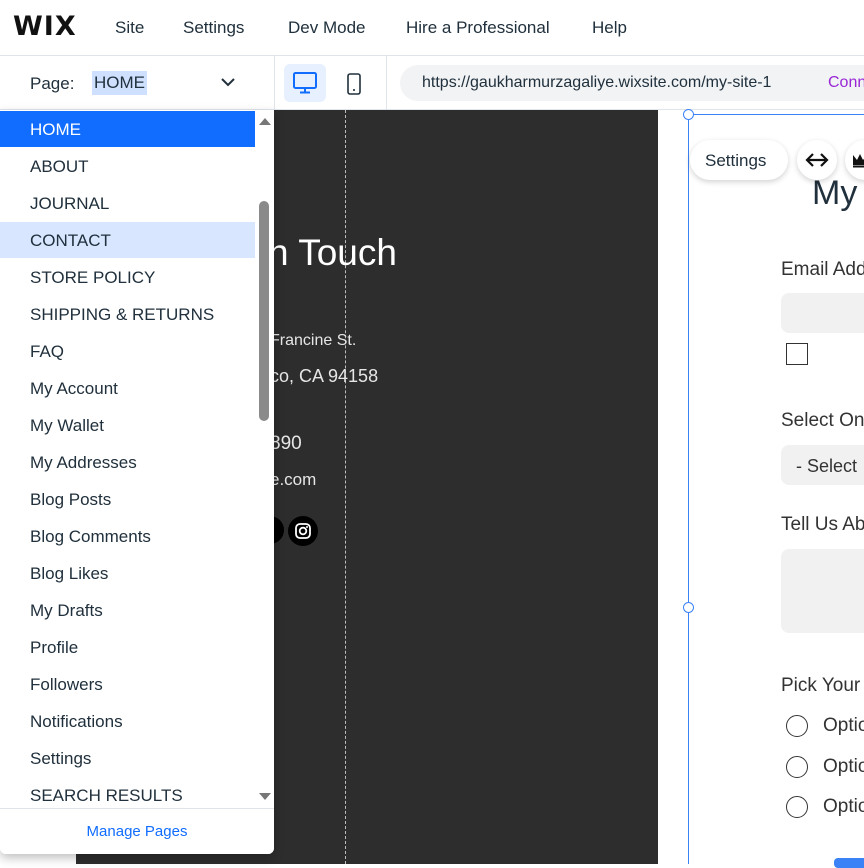 The width and height of the screenshot is (864, 868). Describe the element at coordinates (127, 203) in the screenshot. I see `page-option-journal: JOURNAL` at that location.